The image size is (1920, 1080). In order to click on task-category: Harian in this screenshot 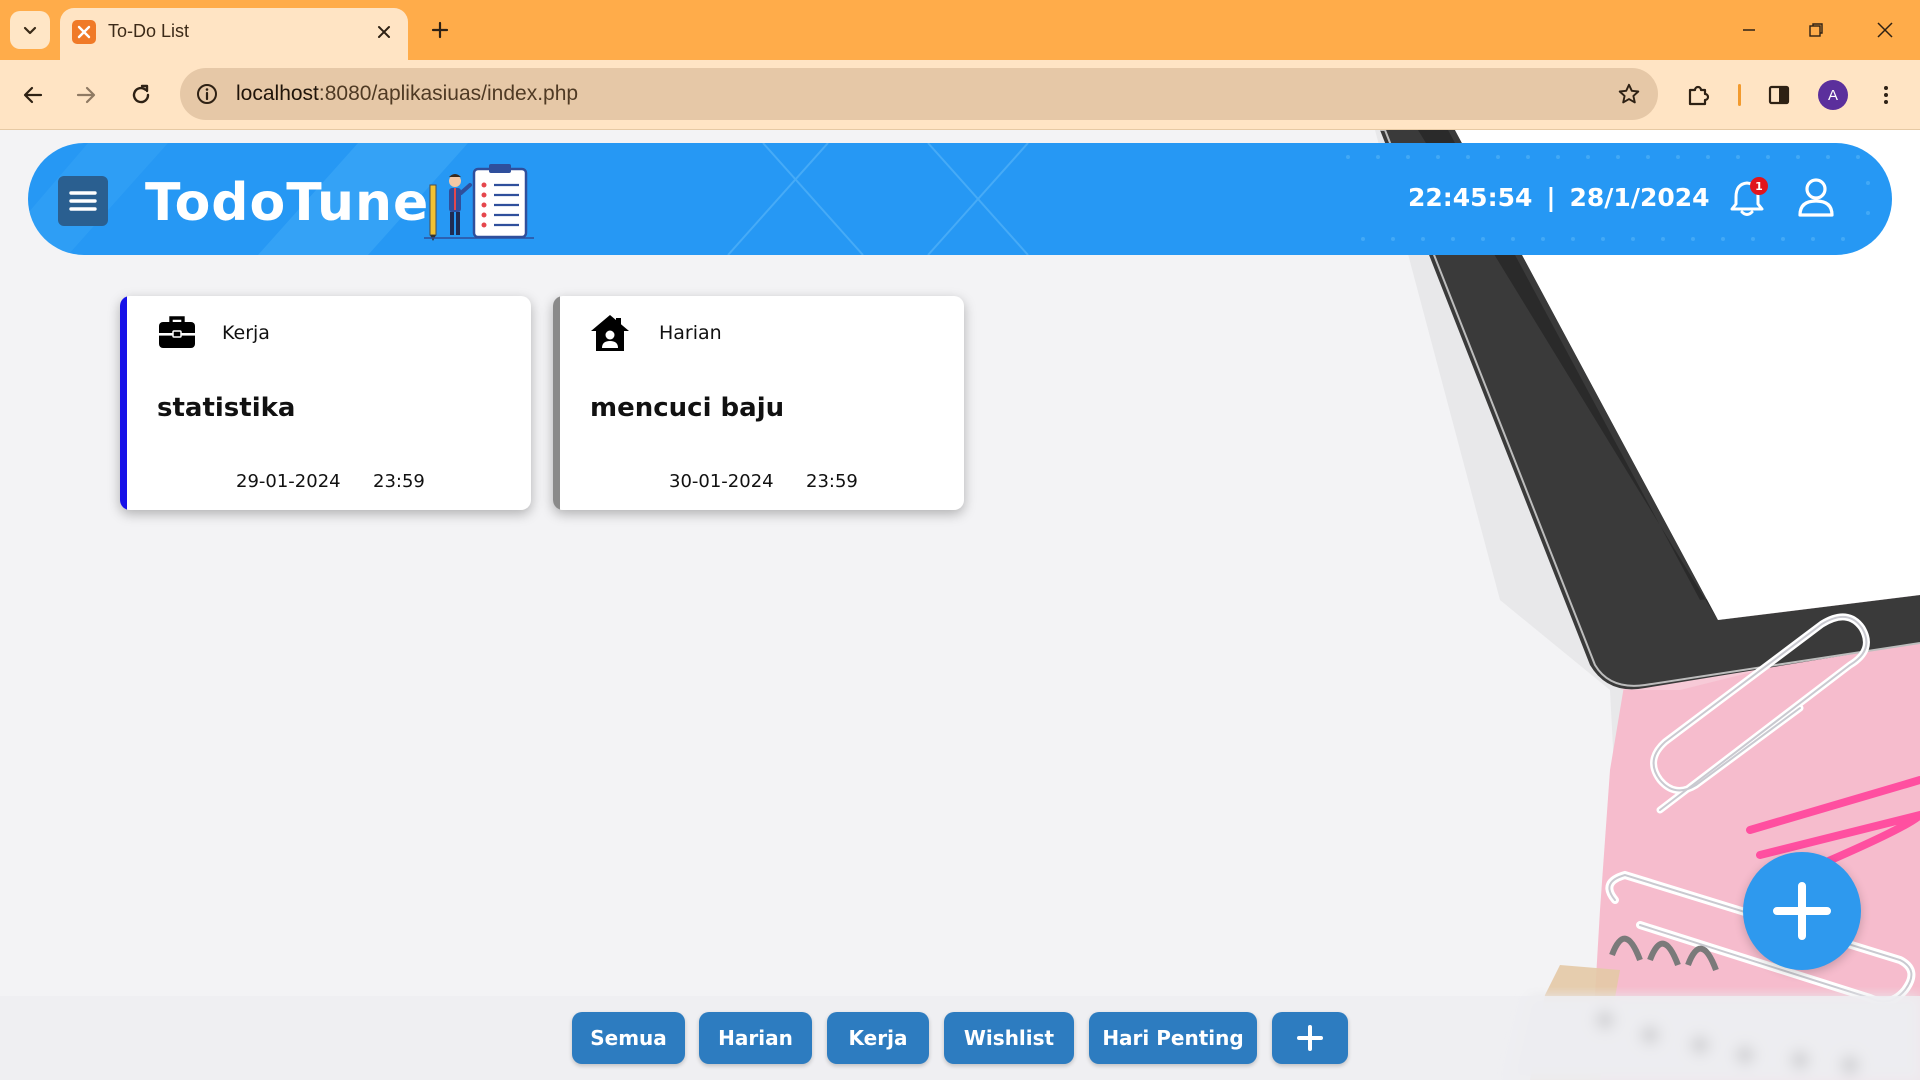, I will do `click(690, 333)`.